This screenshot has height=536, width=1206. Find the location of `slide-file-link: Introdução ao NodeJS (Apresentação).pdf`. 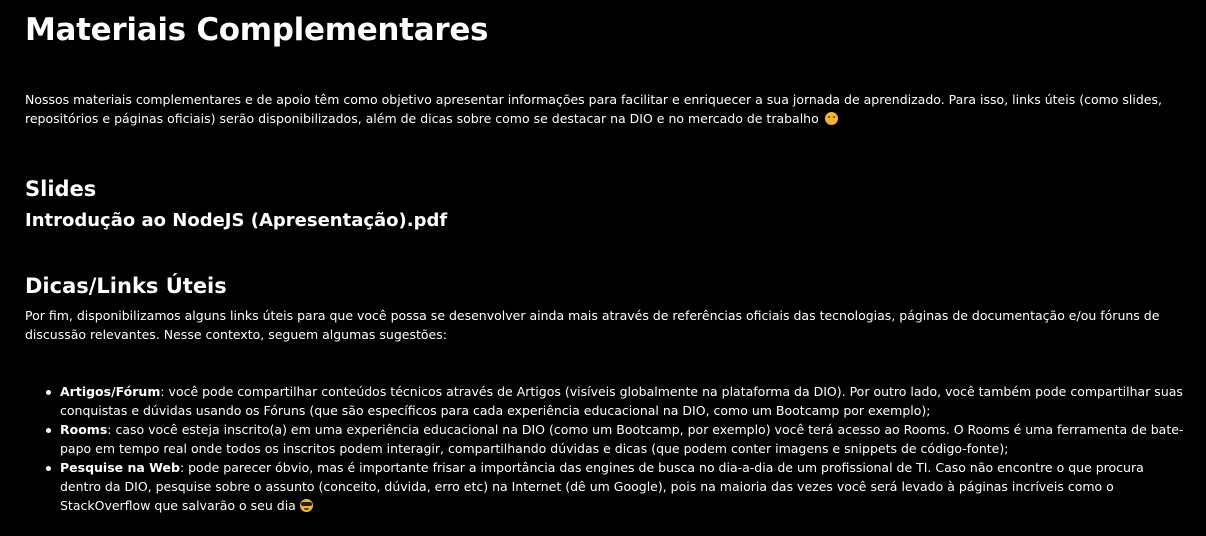

slide-file-link: Introdução ao NodeJS (Apresentação).pdf is located at coordinates (236, 220).